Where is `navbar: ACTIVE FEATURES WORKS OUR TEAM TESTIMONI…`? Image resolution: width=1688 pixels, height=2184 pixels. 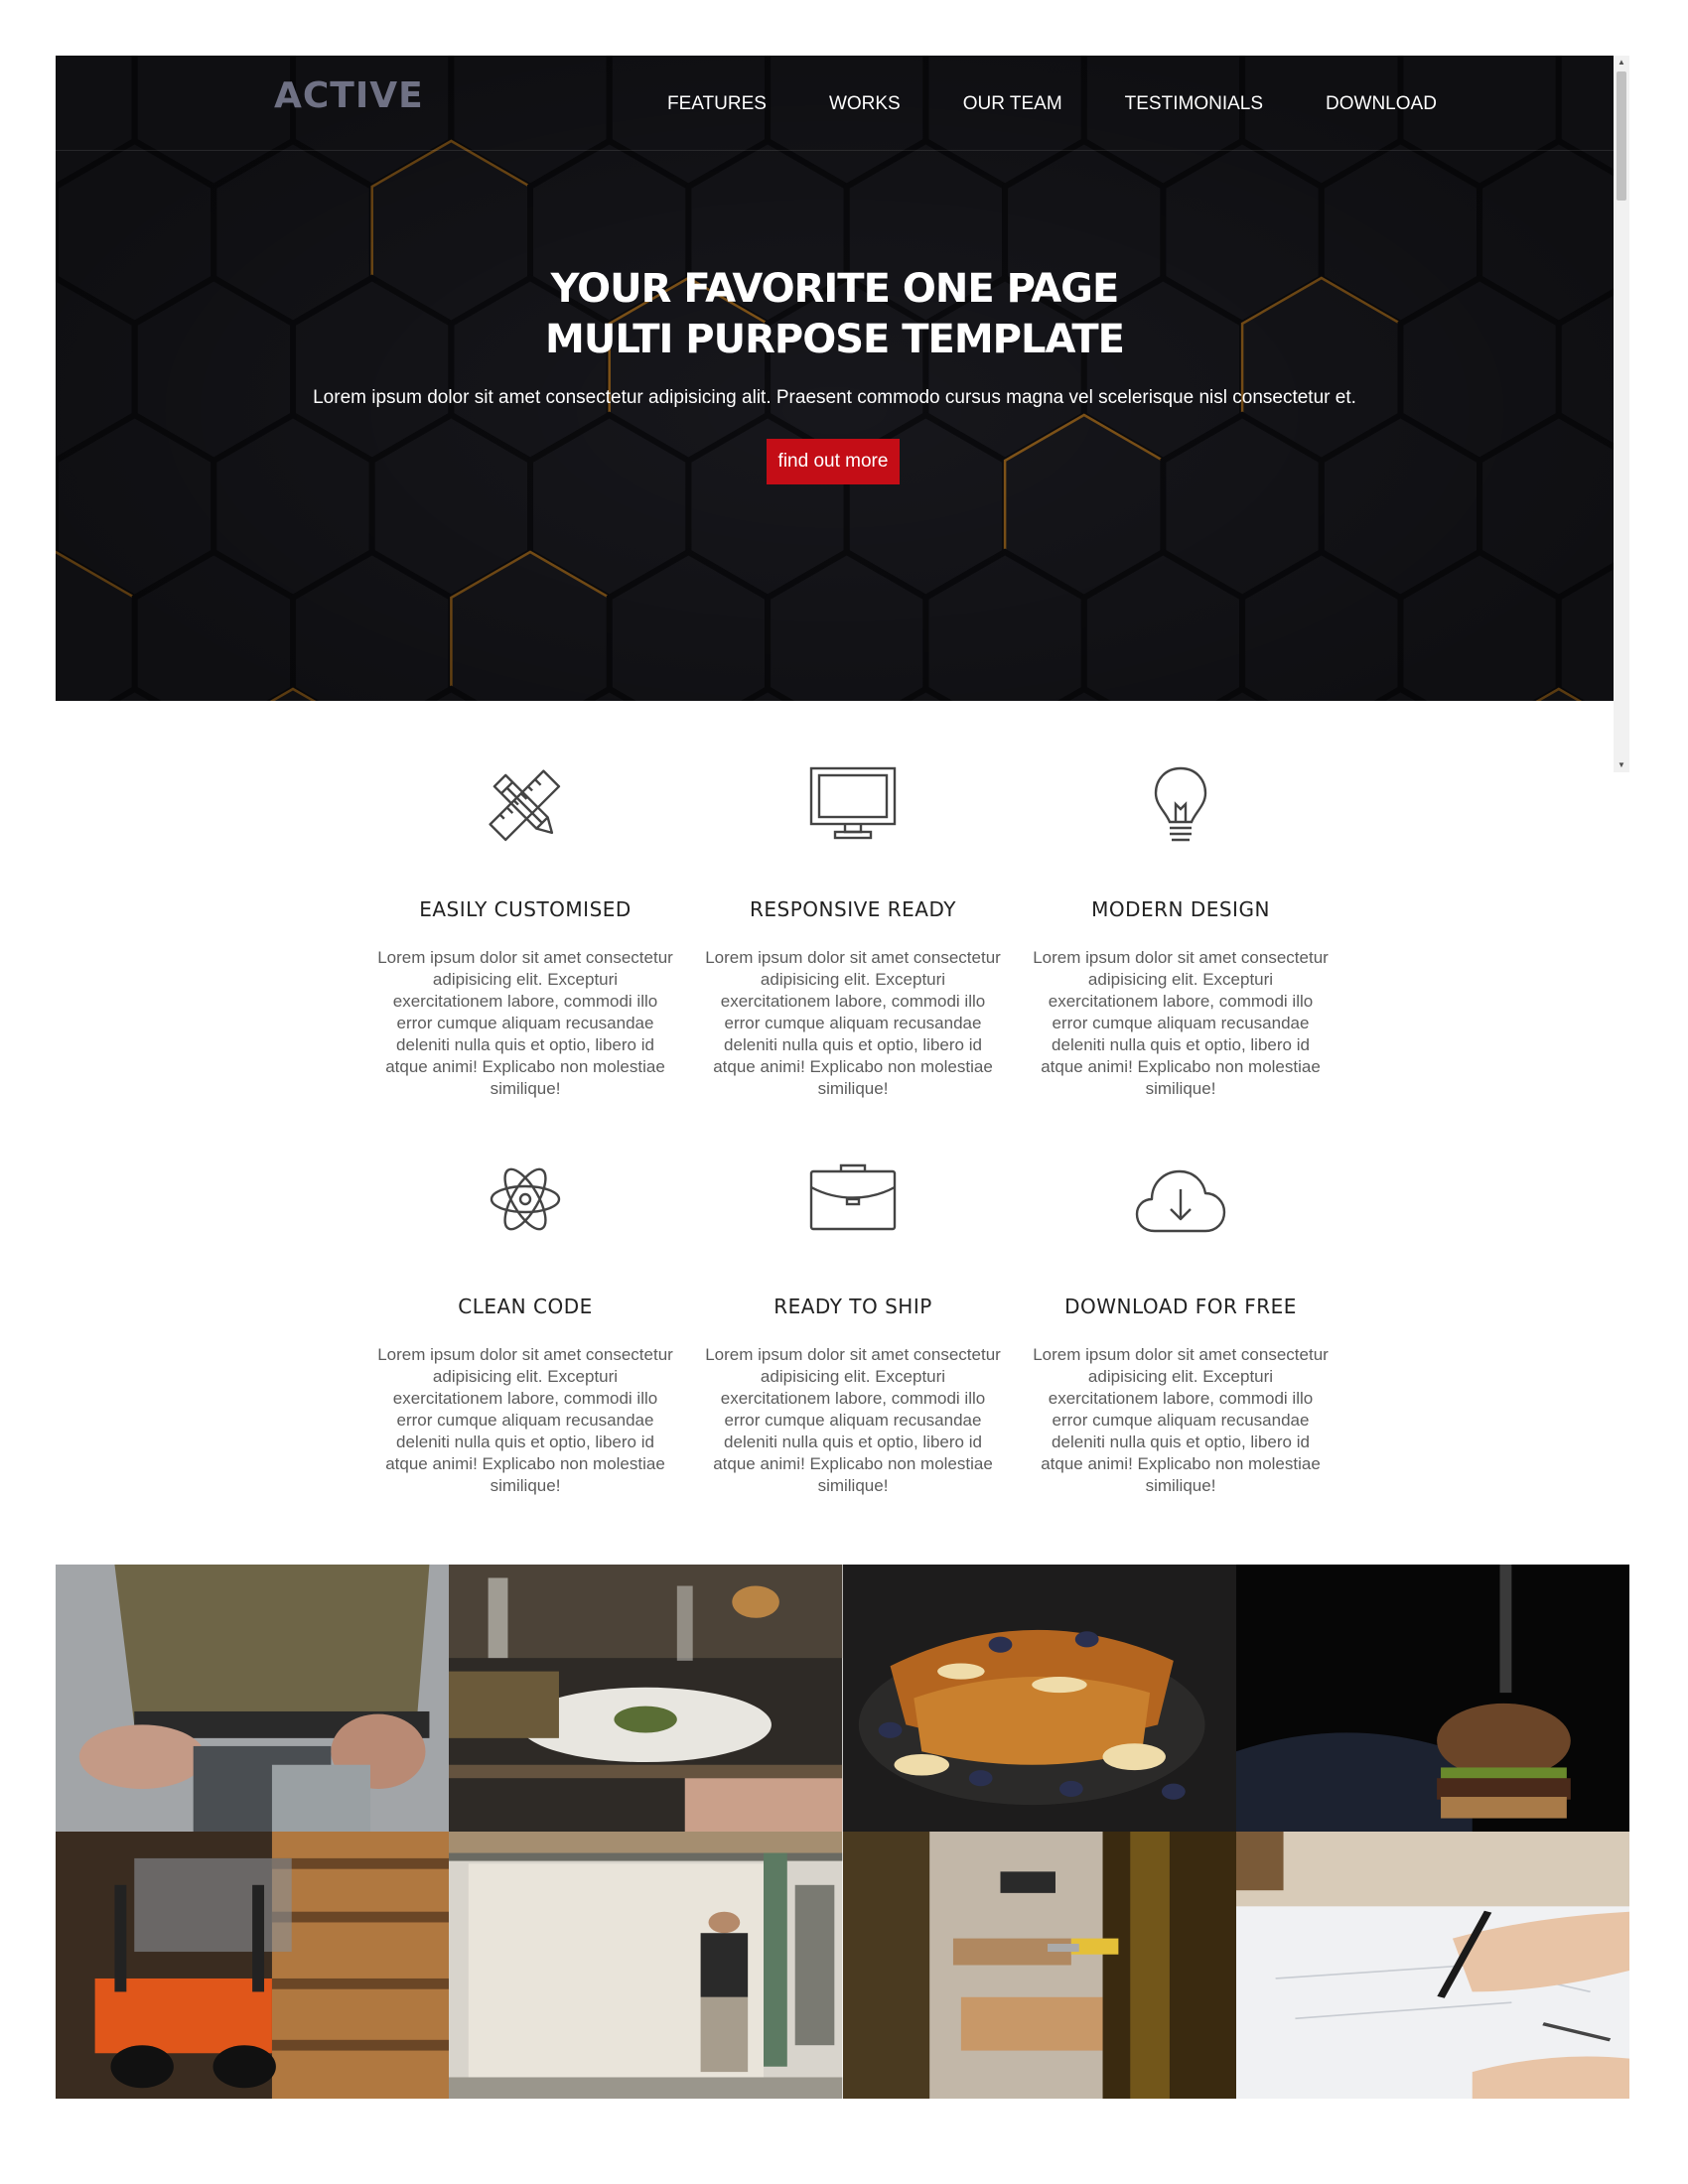 navbar: ACTIVE FEATURES WORKS OUR TEAM TESTIMONI… is located at coordinates (835, 103).